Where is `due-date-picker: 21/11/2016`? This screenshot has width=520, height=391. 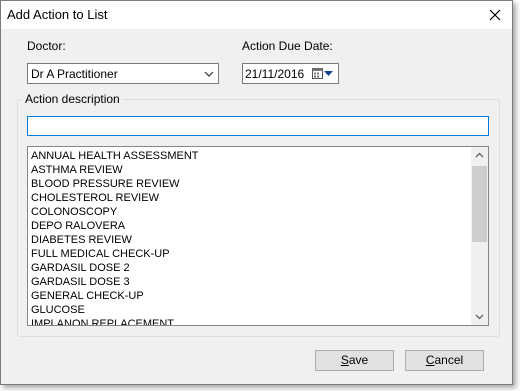 due-date-picker: 21/11/2016 is located at coordinates (290, 73).